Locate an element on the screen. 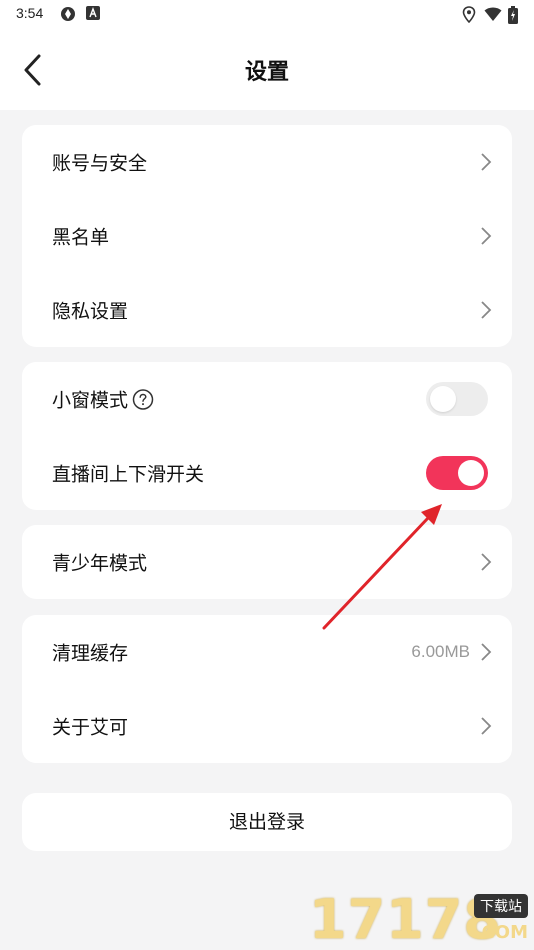 The height and width of the screenshot is (950, 534). site-watermark-logo: 17178 下载站 .COM is located at coordinates (419, 919).